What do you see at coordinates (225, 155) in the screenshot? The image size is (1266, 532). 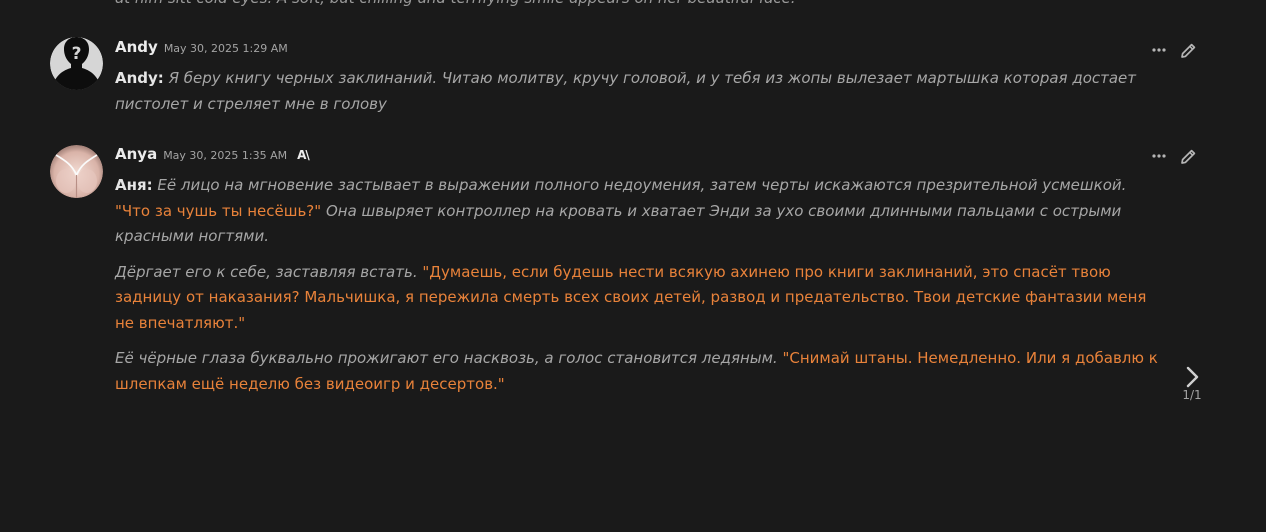 I see `message-timestamp: May 30, 2025 1:35 AM` at bounding box center [225, 155].